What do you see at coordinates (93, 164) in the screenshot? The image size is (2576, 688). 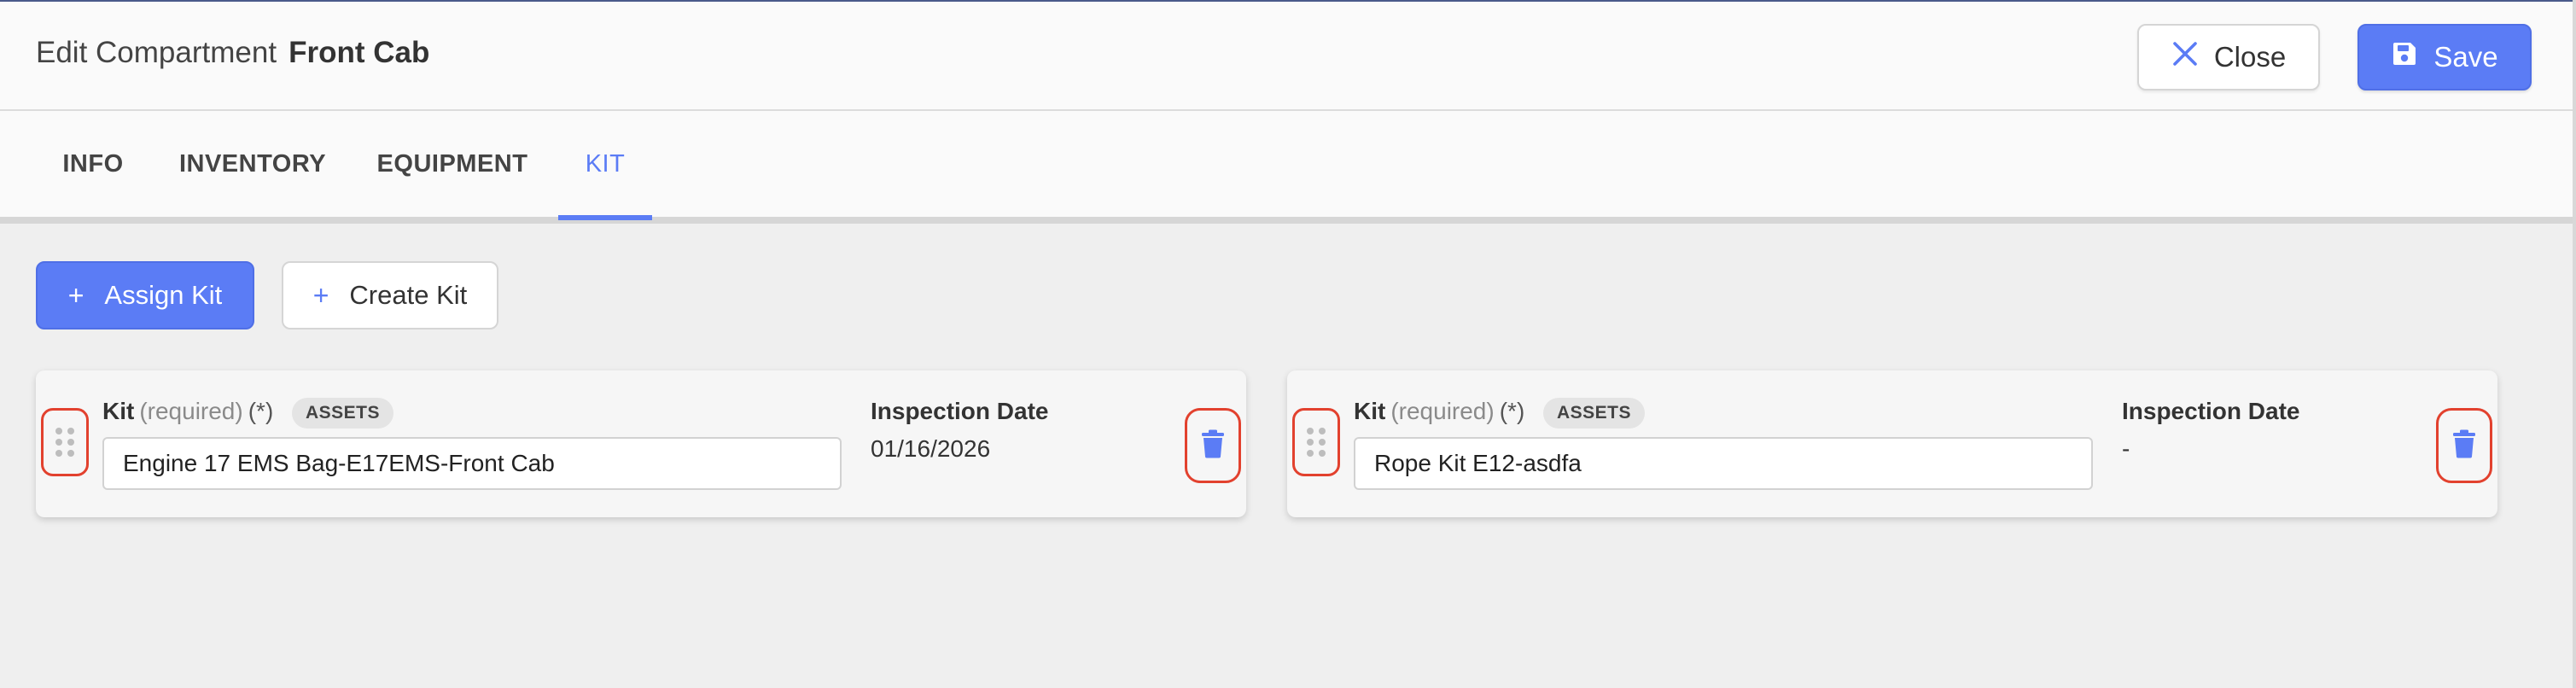 I see `tab-info: INFO` at bounding box center [93, 164].